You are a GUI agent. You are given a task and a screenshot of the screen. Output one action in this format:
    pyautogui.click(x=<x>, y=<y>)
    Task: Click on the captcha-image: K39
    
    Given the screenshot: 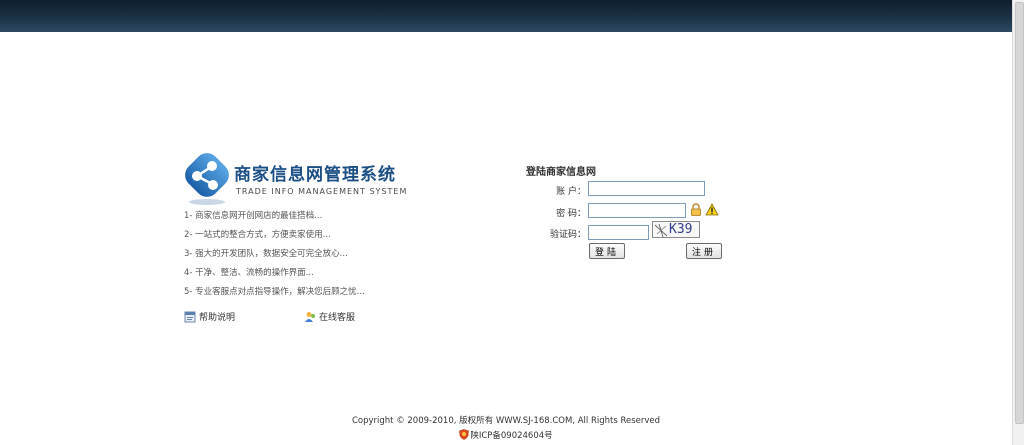 What is the action you would take?
    pyautogui.click(x=676, y=229)
    